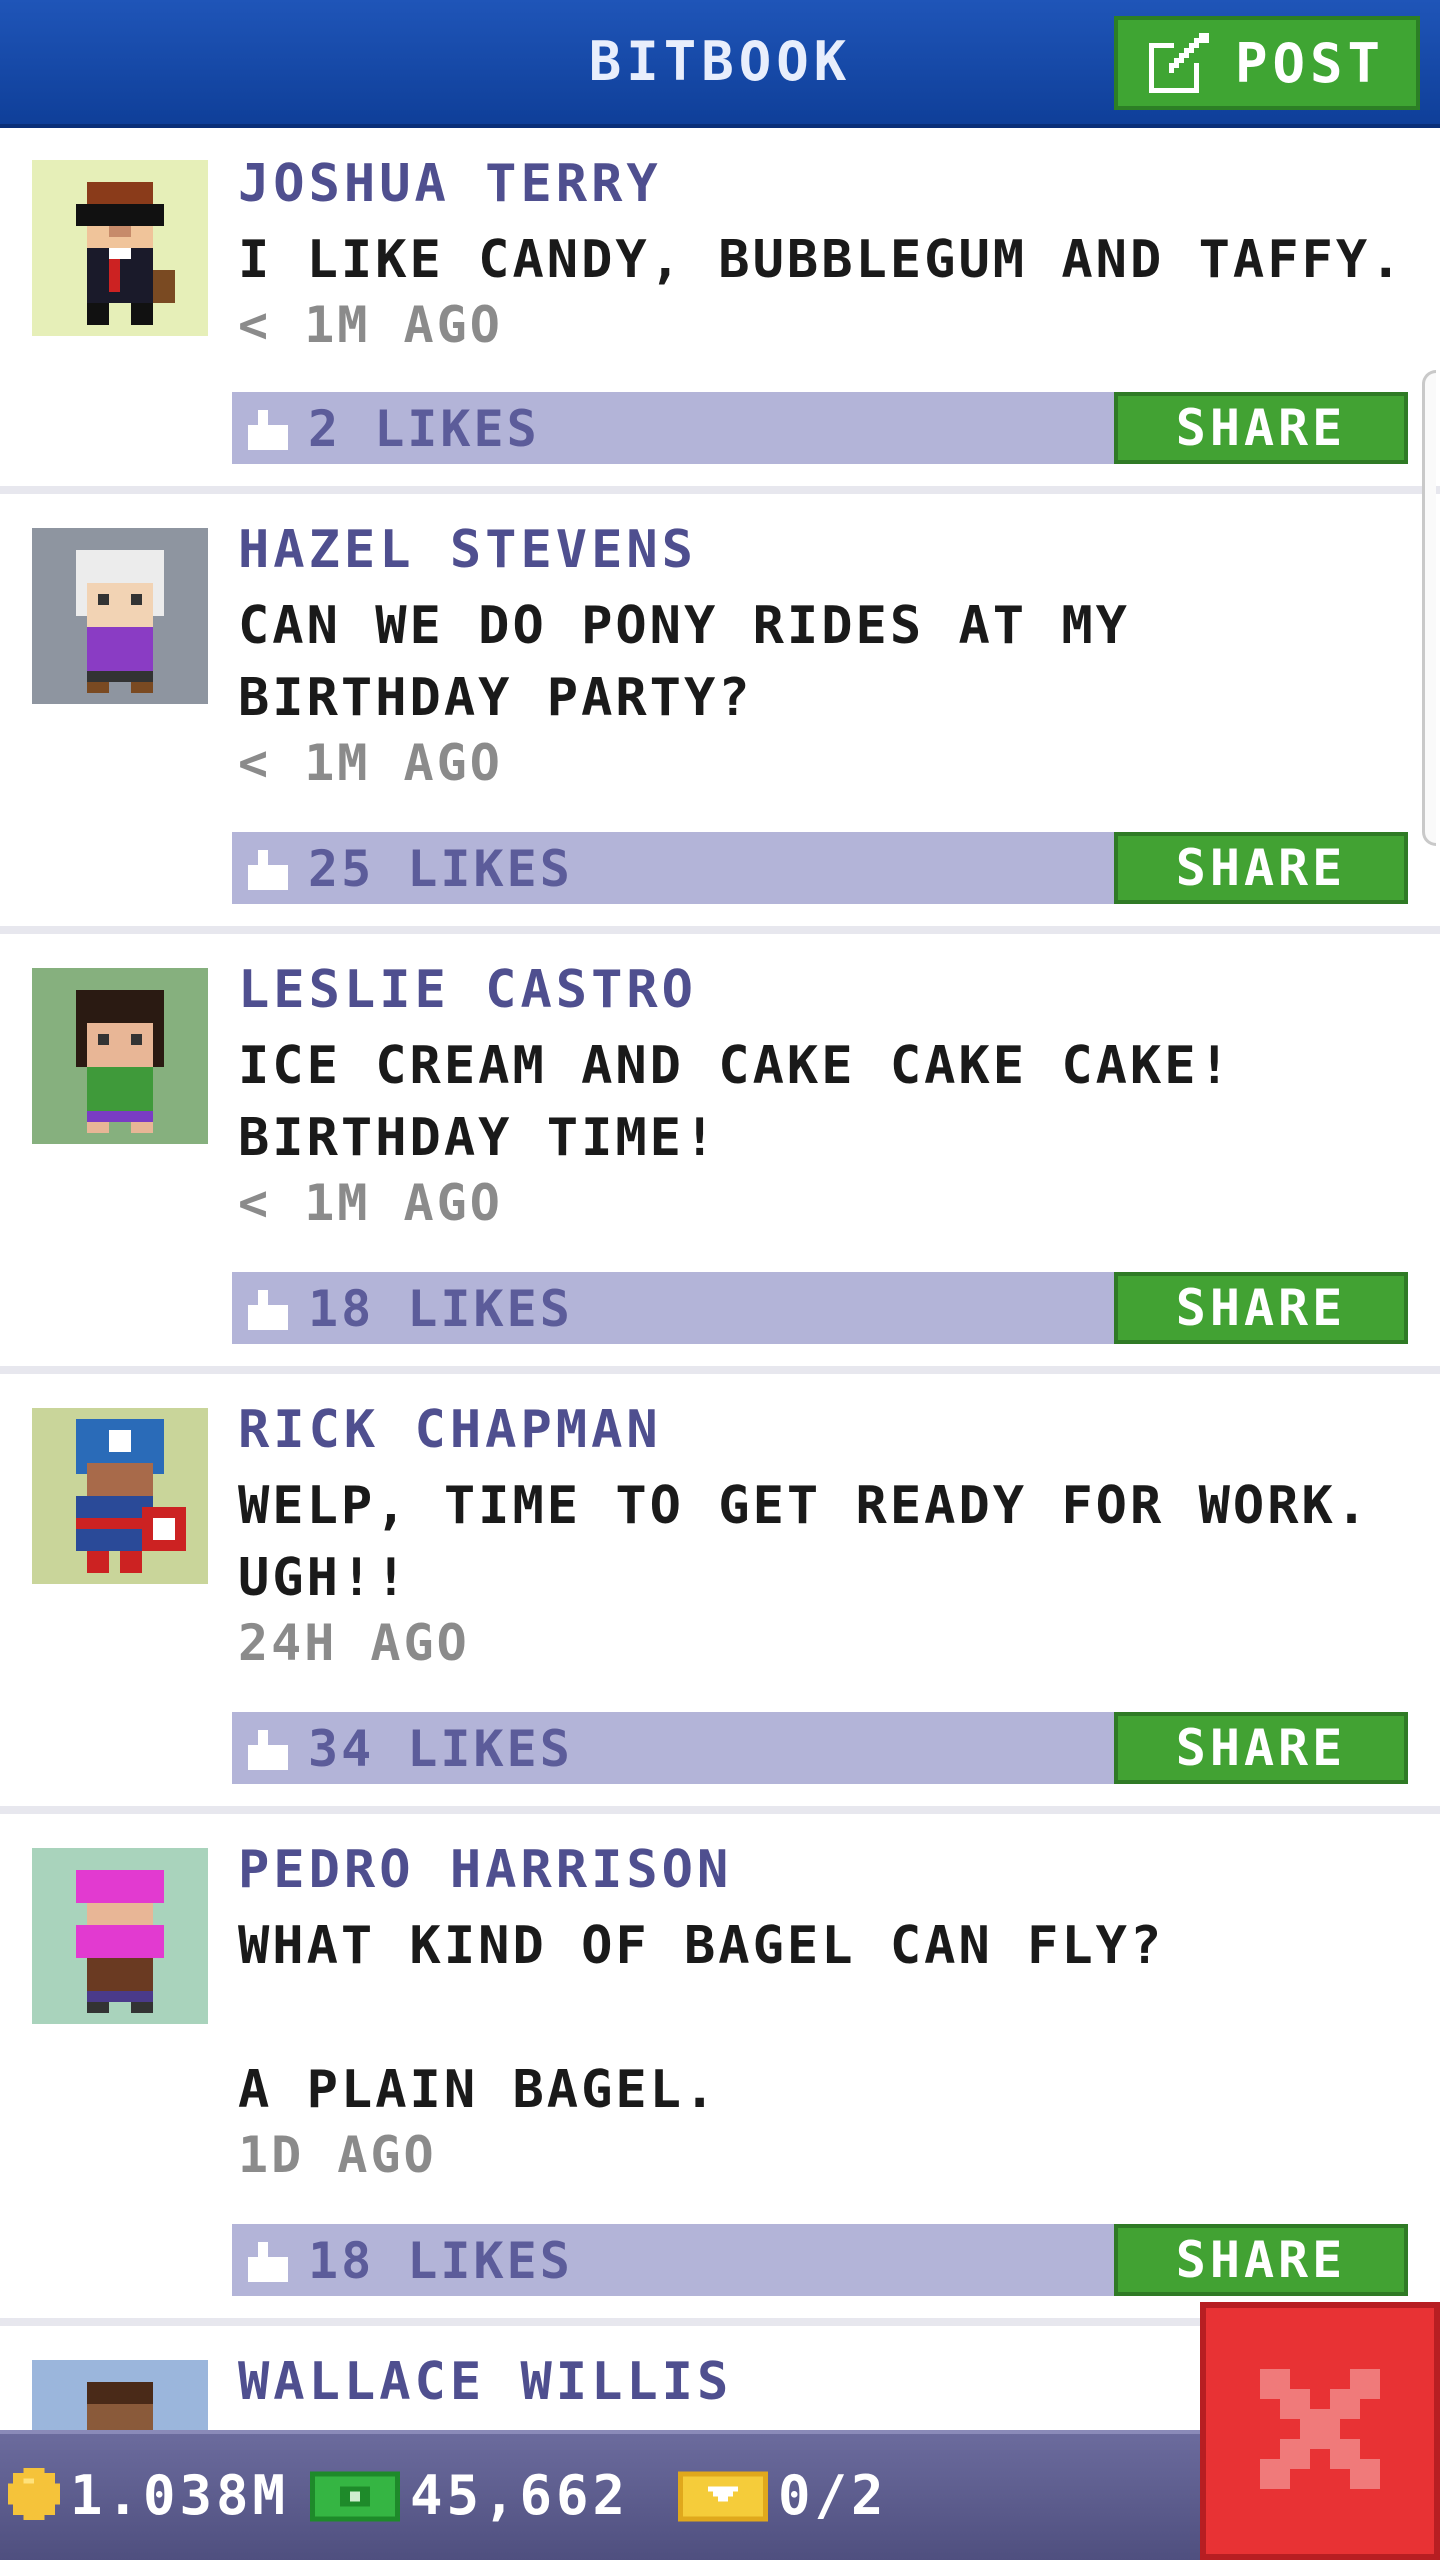 The image size is (1440, 2560). I want to click on post-author: WALLACE WILLIS, so click(485, 2382).